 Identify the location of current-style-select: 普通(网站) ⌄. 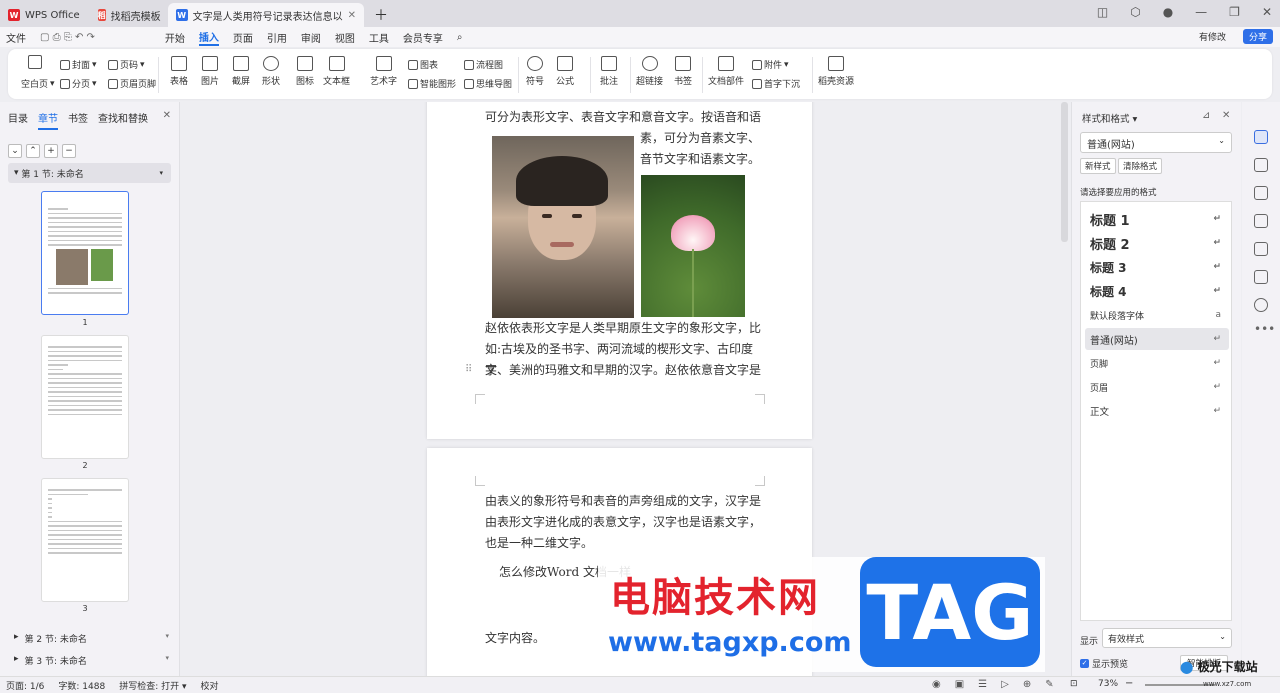
(1156, 142).